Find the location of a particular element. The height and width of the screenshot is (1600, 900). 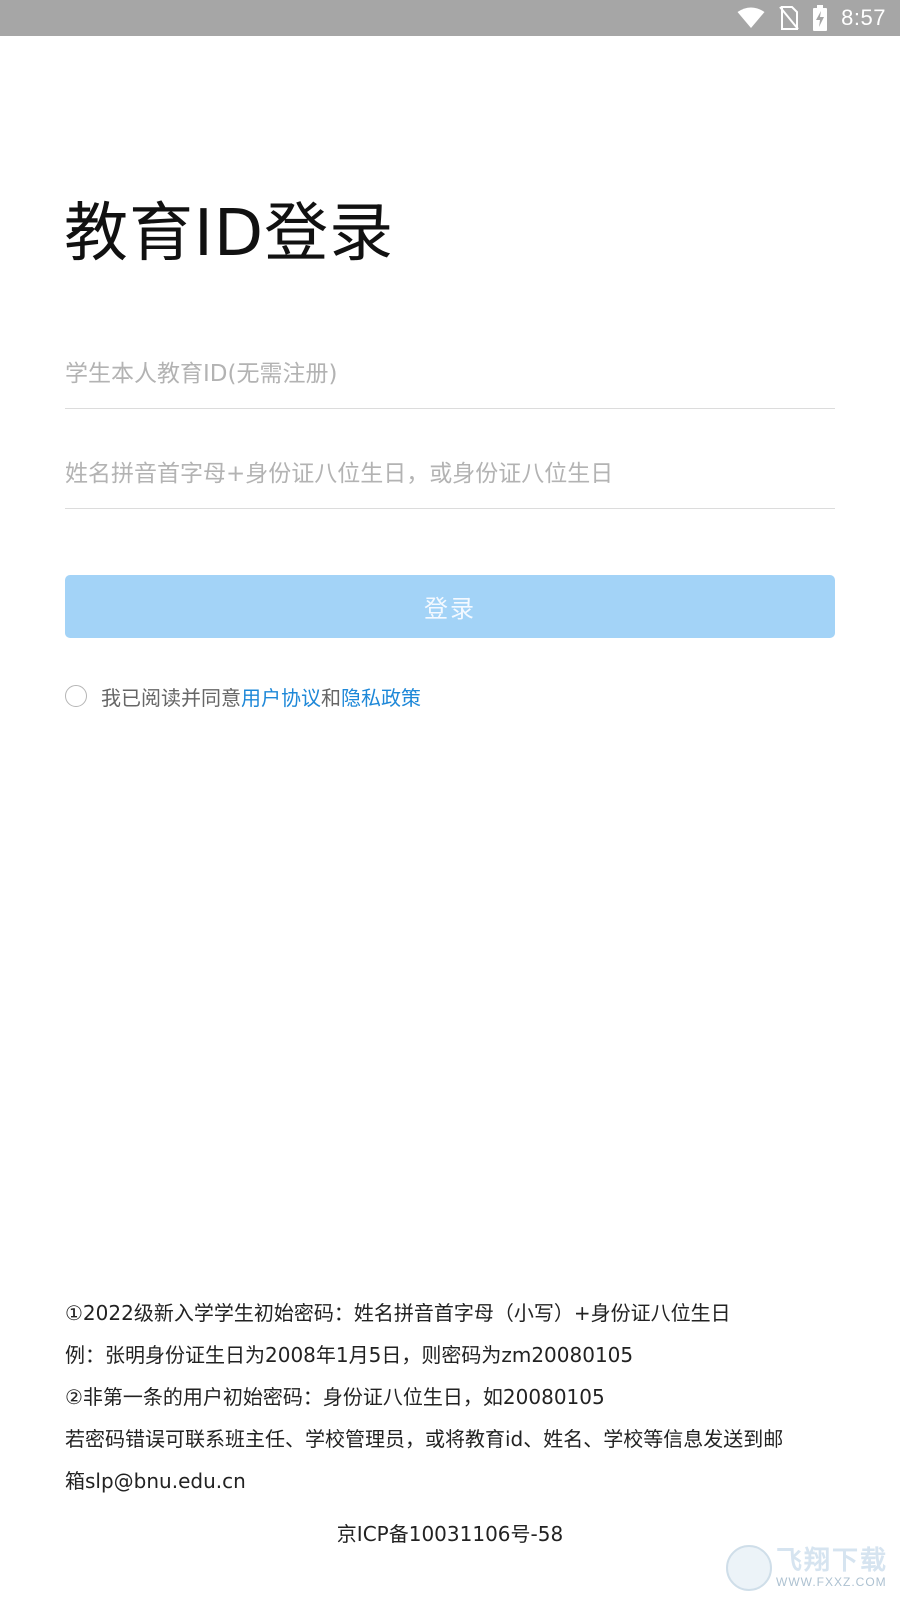

watermark-text: 飞翔下载 WWW.FXXZ.COM is located at coordinates (832, 1568).